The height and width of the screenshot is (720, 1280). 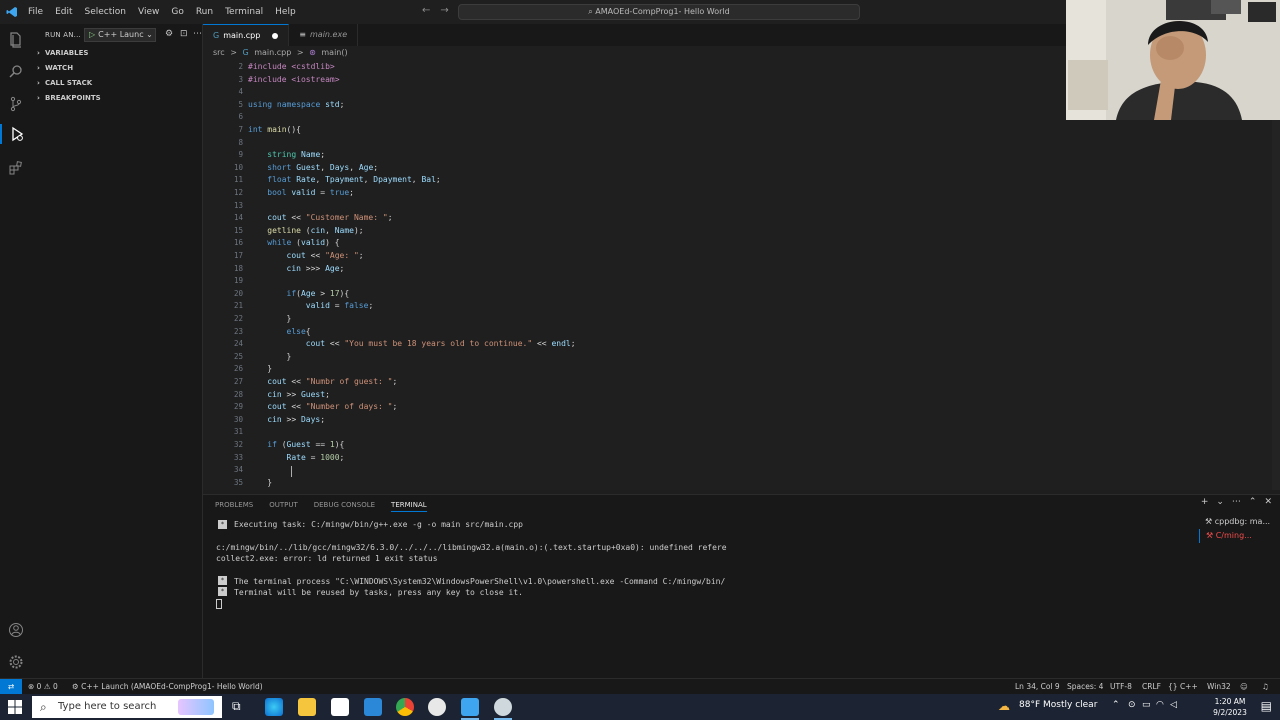 What do you see at coordinates (1219, 686) in the screenshot?
I see `platform: Win32` at bounding box center [1219, 686].